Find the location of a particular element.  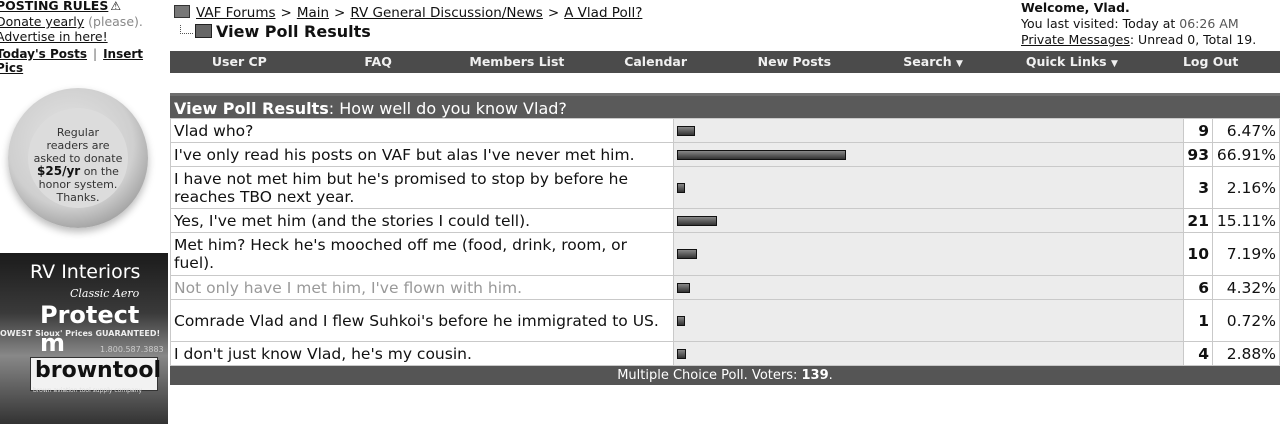

donate-link: Donate yearly is located at coordinates (42, 21).